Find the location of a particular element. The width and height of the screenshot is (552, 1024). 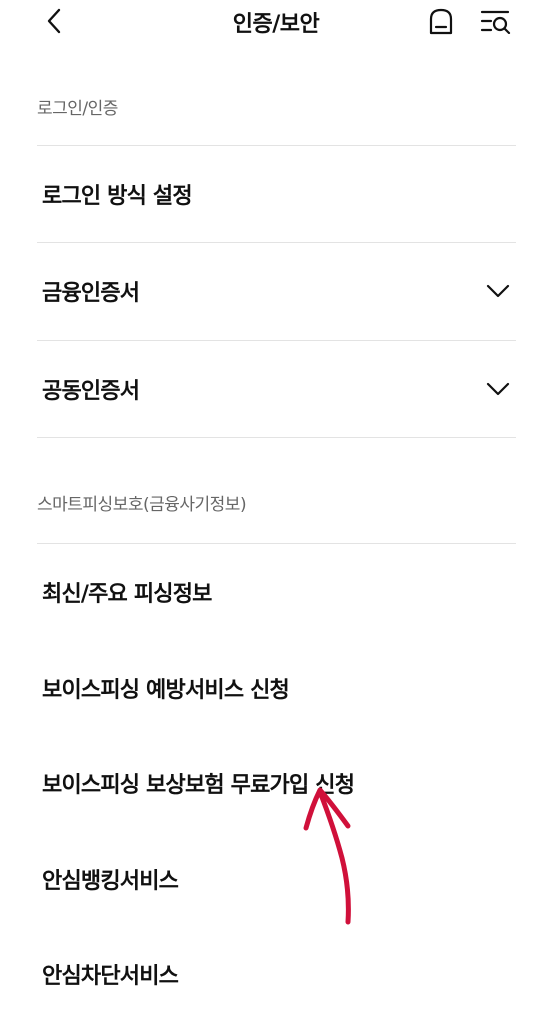

menu-item-label: 공동인증서 is located at coordinates (91, 391).